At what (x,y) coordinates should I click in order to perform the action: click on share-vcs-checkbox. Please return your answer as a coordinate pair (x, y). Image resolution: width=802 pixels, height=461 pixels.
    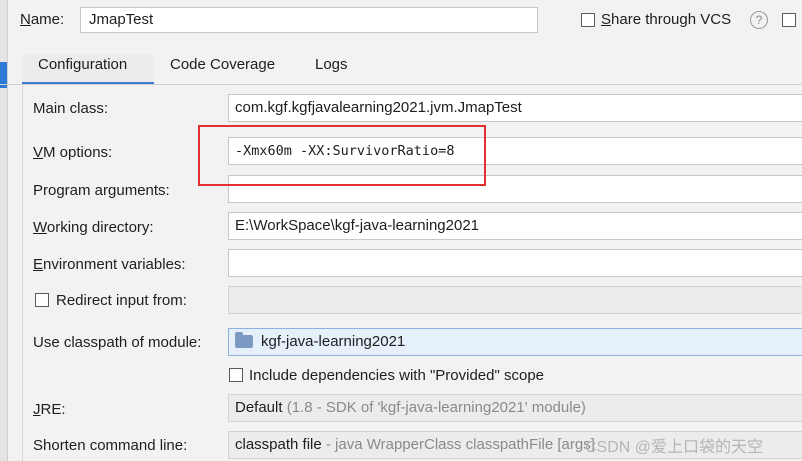
    Looking at the image, I should click on (588, 20).